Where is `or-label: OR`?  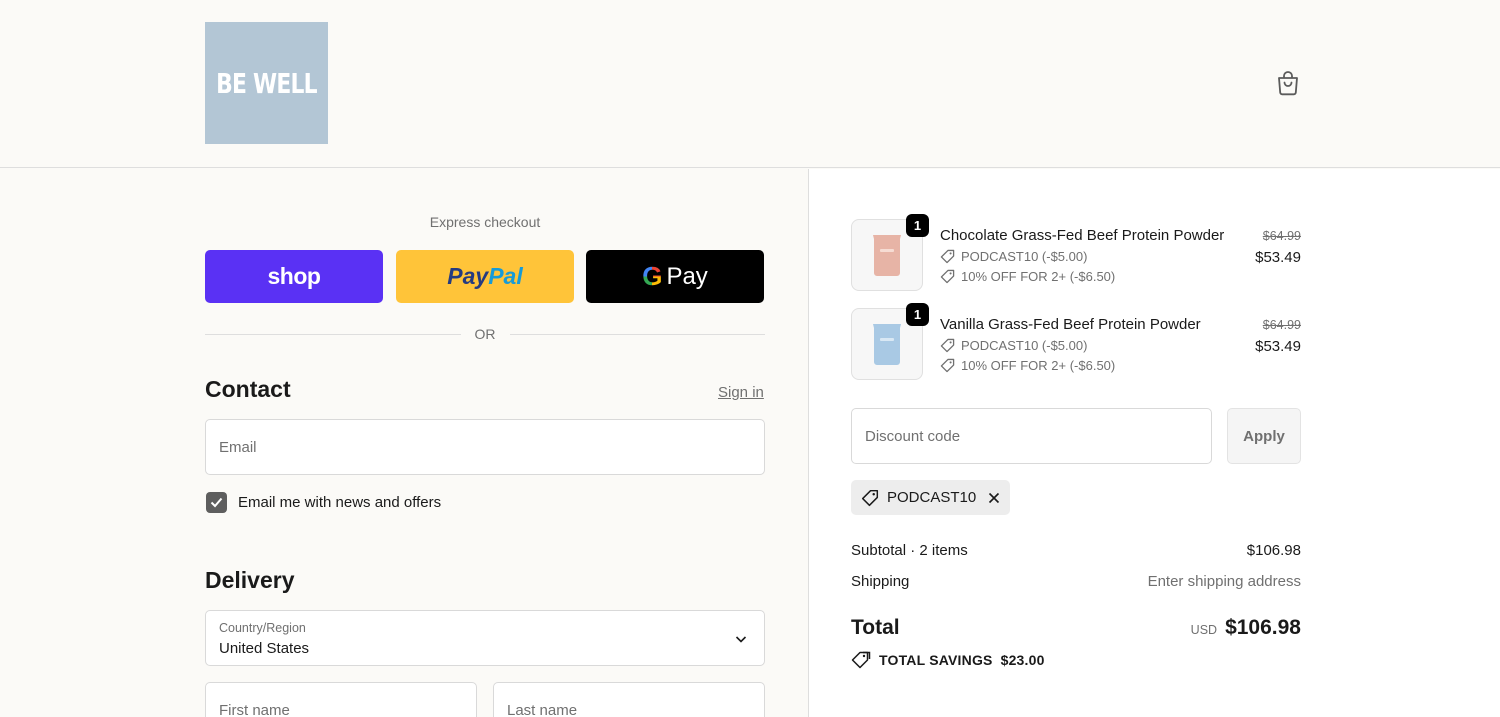
or-label: OR is located at coordinates (485, 334).